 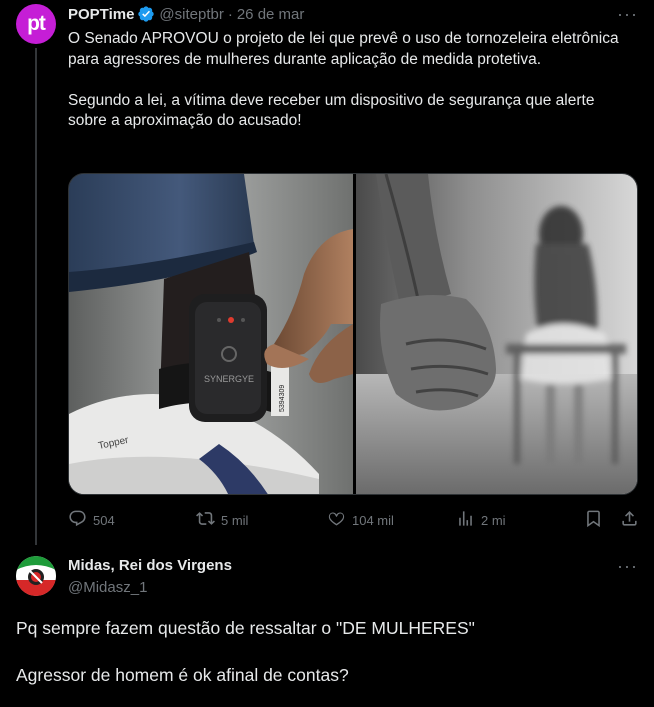 I want to click on reply-count: 504, so click(x=104, y=520).